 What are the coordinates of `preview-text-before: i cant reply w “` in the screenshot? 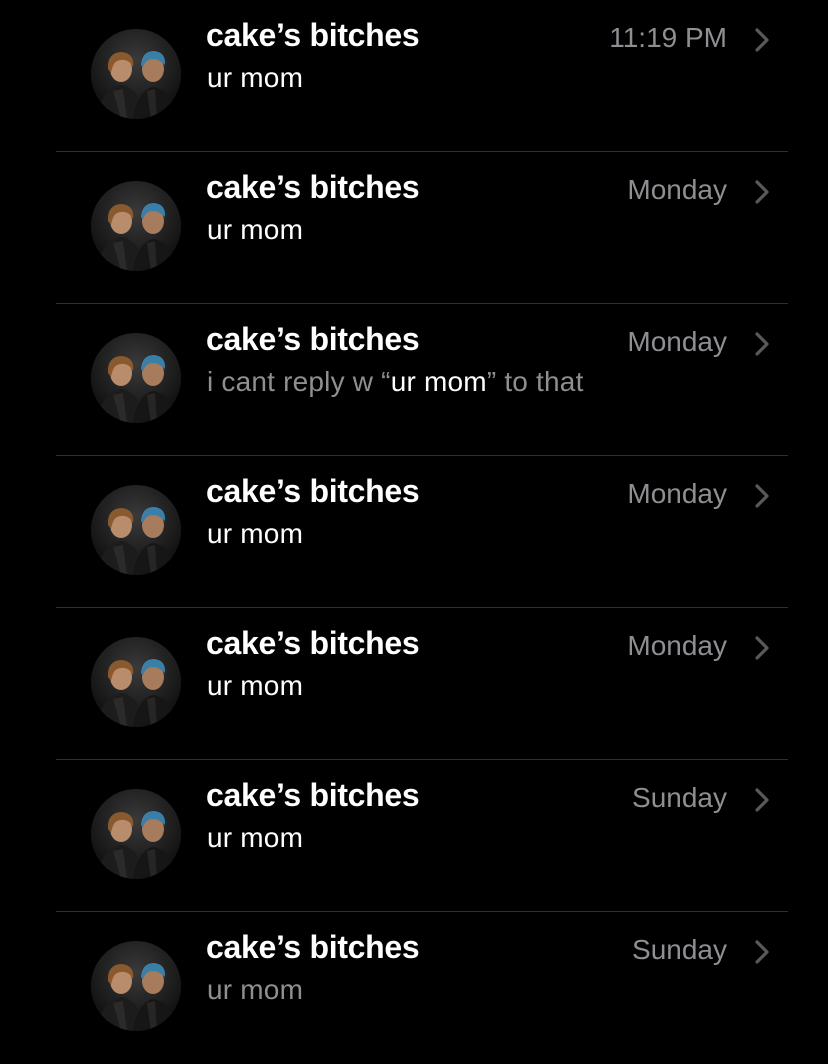 It's located at (299, 381).